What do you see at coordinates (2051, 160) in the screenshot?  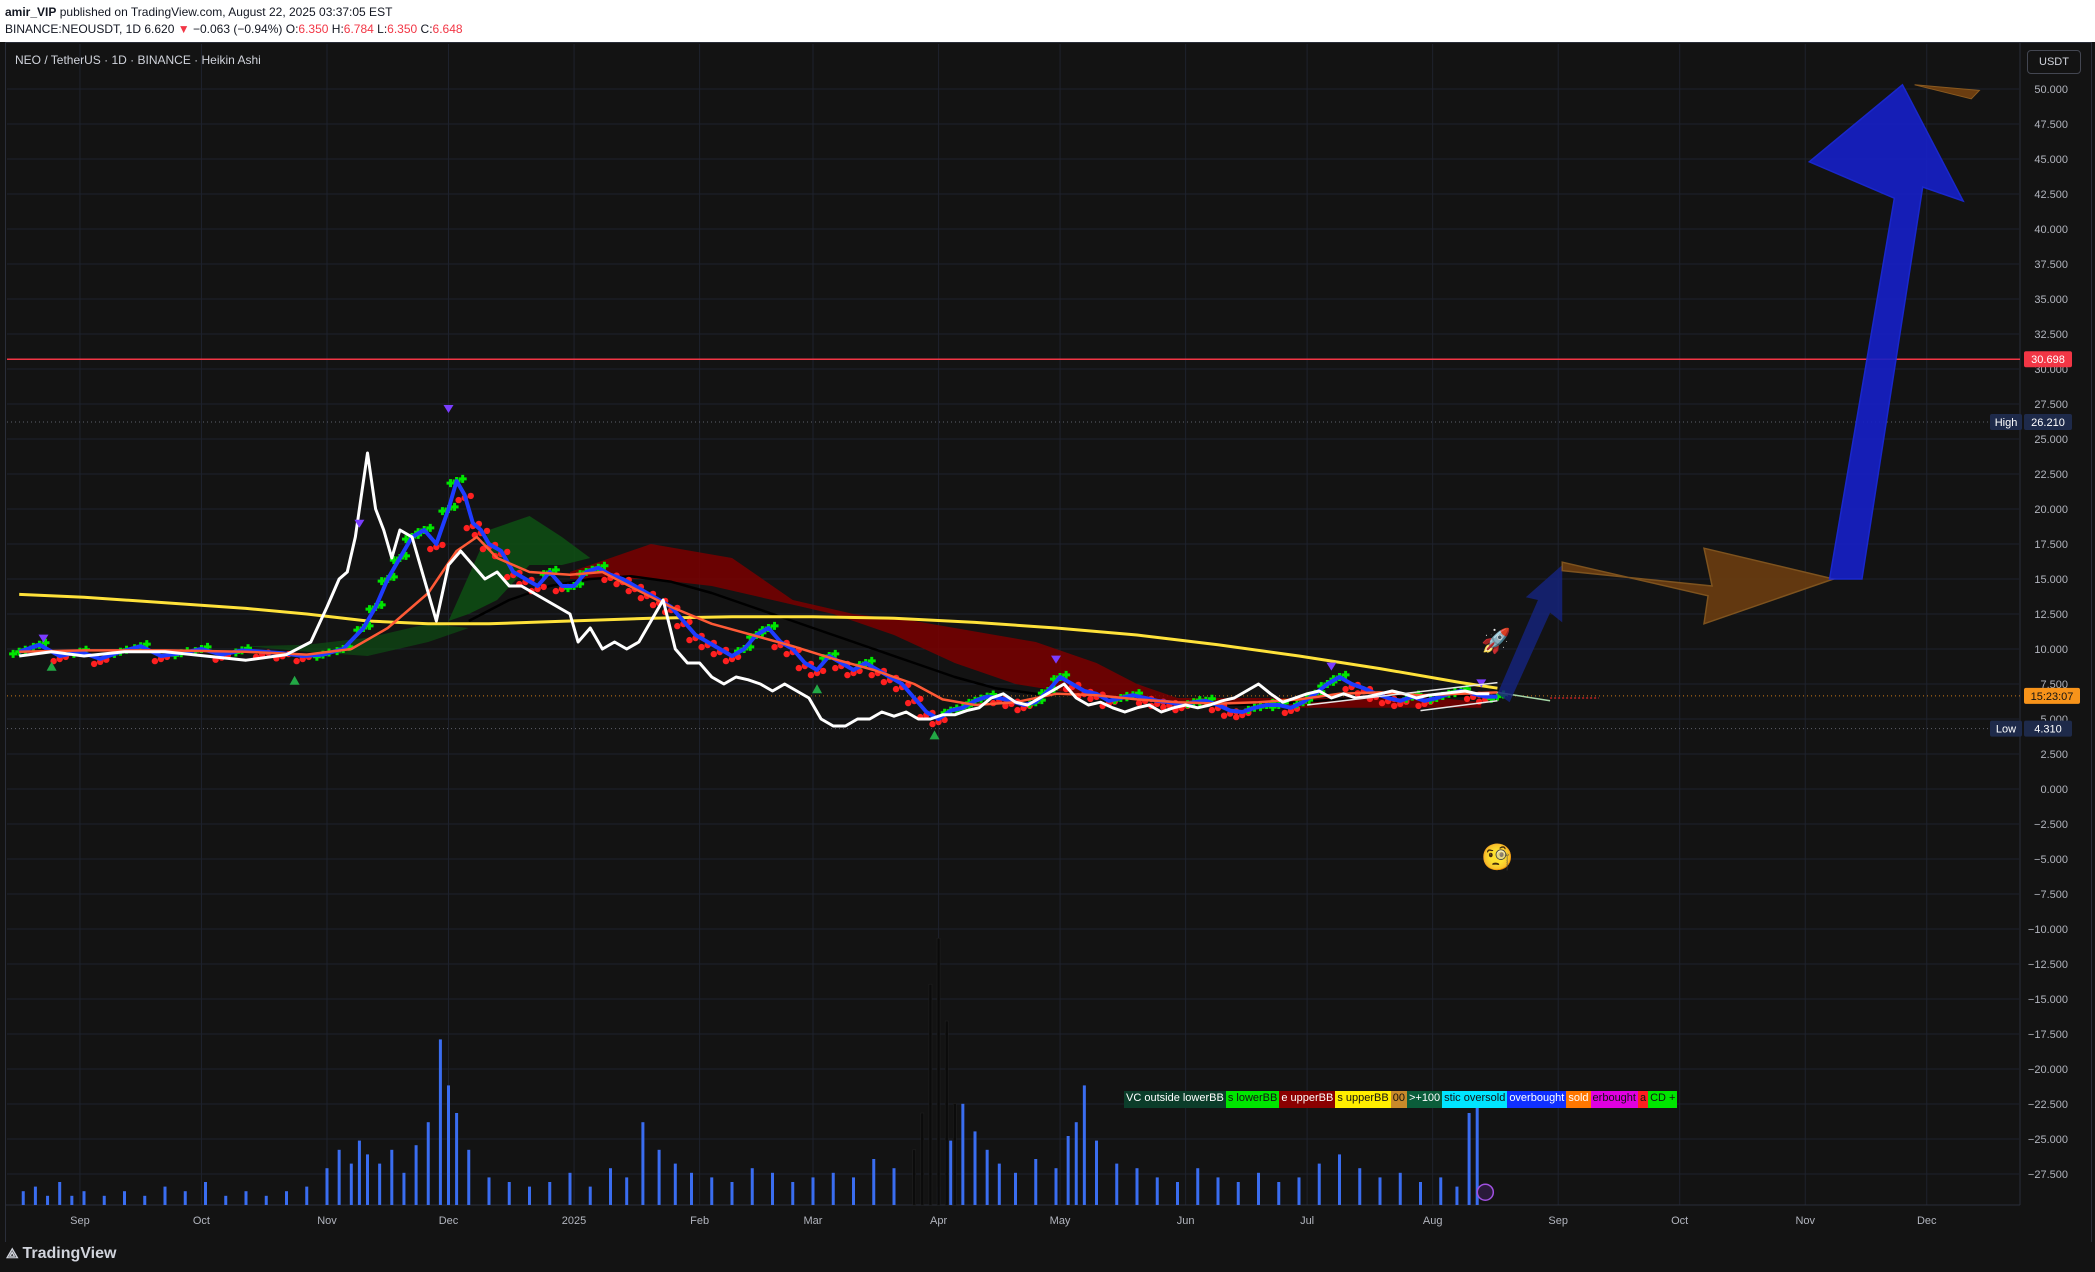 I see `y-tick-label: 45.000` at bounding box center [2051, 160].